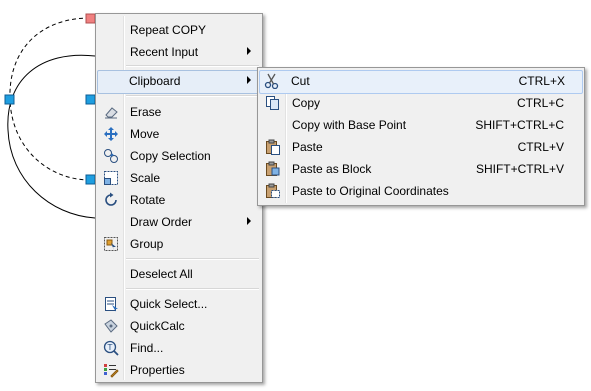 The image size is (591, 391). I want to click on menu-item-deselect-all: Deselect All, so click(179, 274).